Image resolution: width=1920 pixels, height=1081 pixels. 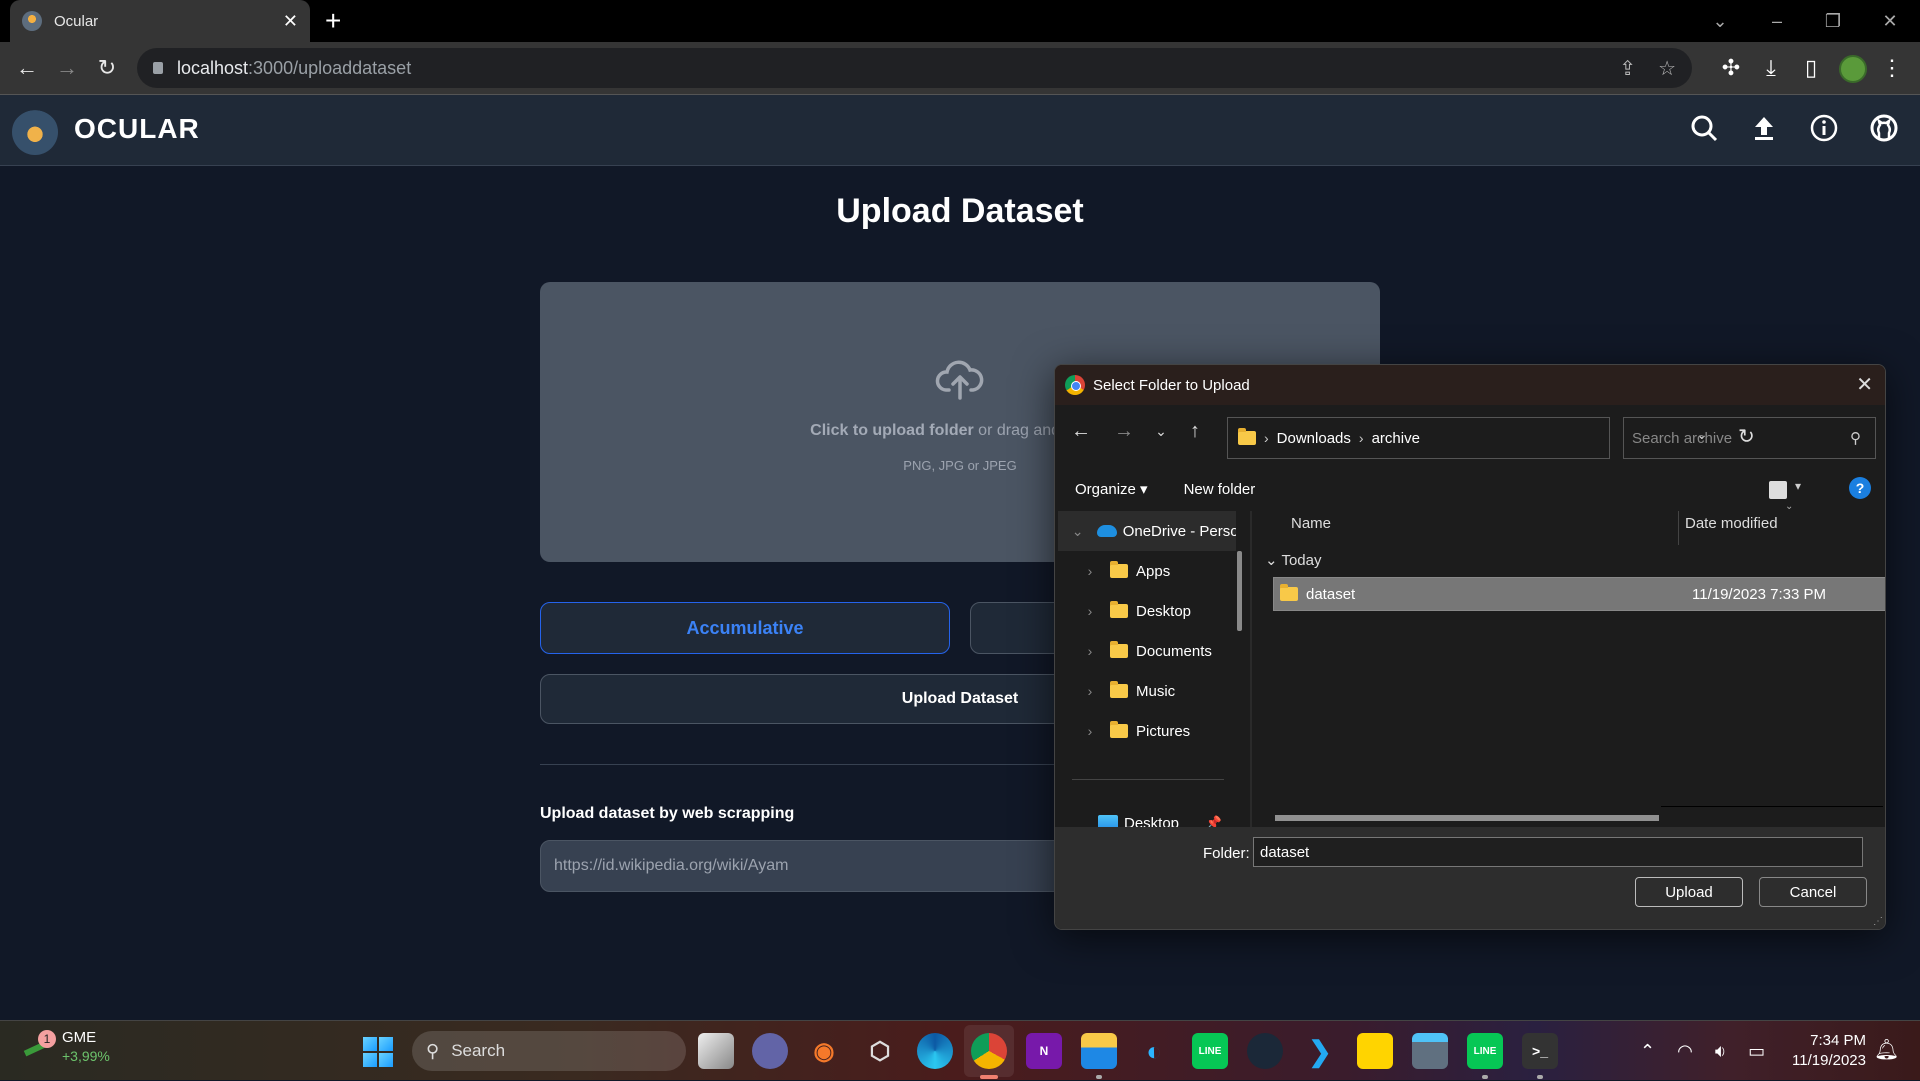 What do you see at coordinates (1124, 431) in the screenshot?
I see `dialog-forward-icon: →` at bounding box center [1124, 431].